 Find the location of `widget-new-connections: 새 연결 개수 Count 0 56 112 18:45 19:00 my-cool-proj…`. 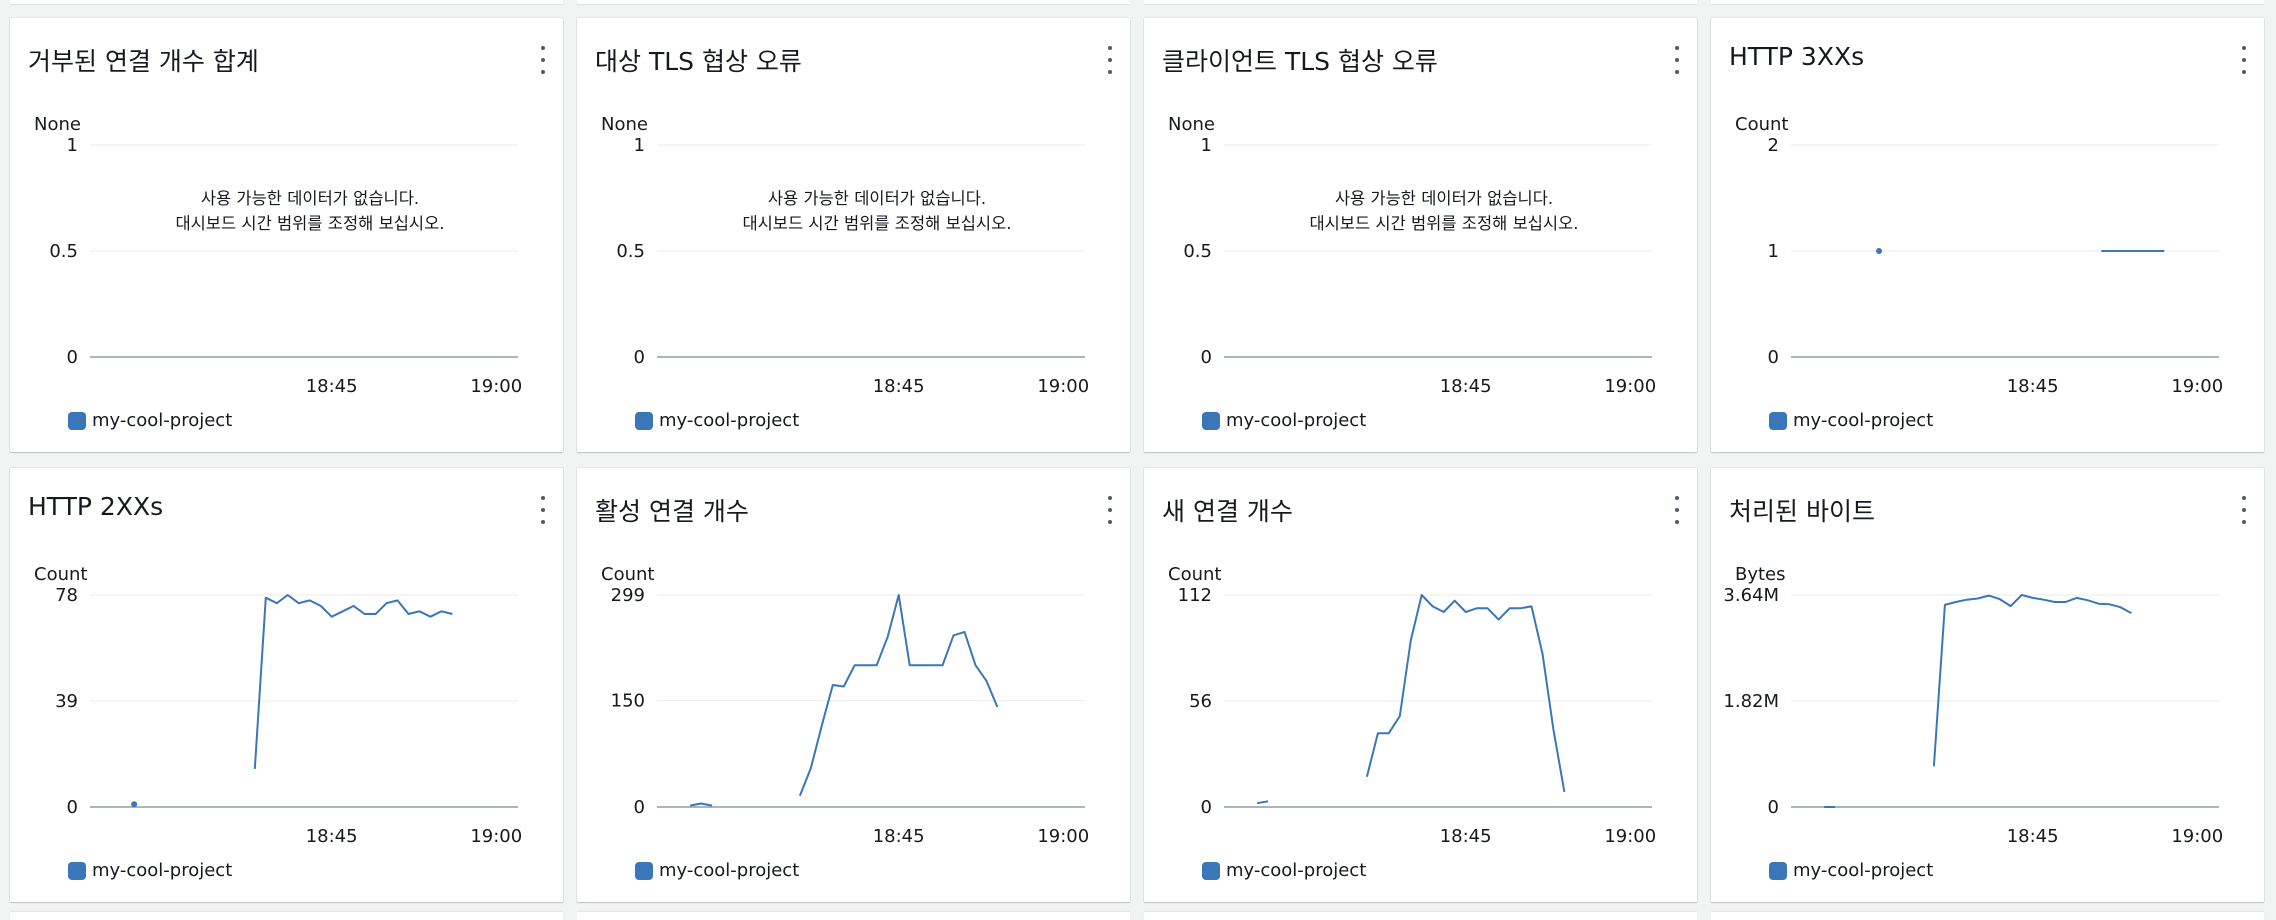

widget-new-connections: 새 연결 개수 Count 0 56 112 18:45 19:00 my-cool-proj… is located at coordinates (1420, 685).